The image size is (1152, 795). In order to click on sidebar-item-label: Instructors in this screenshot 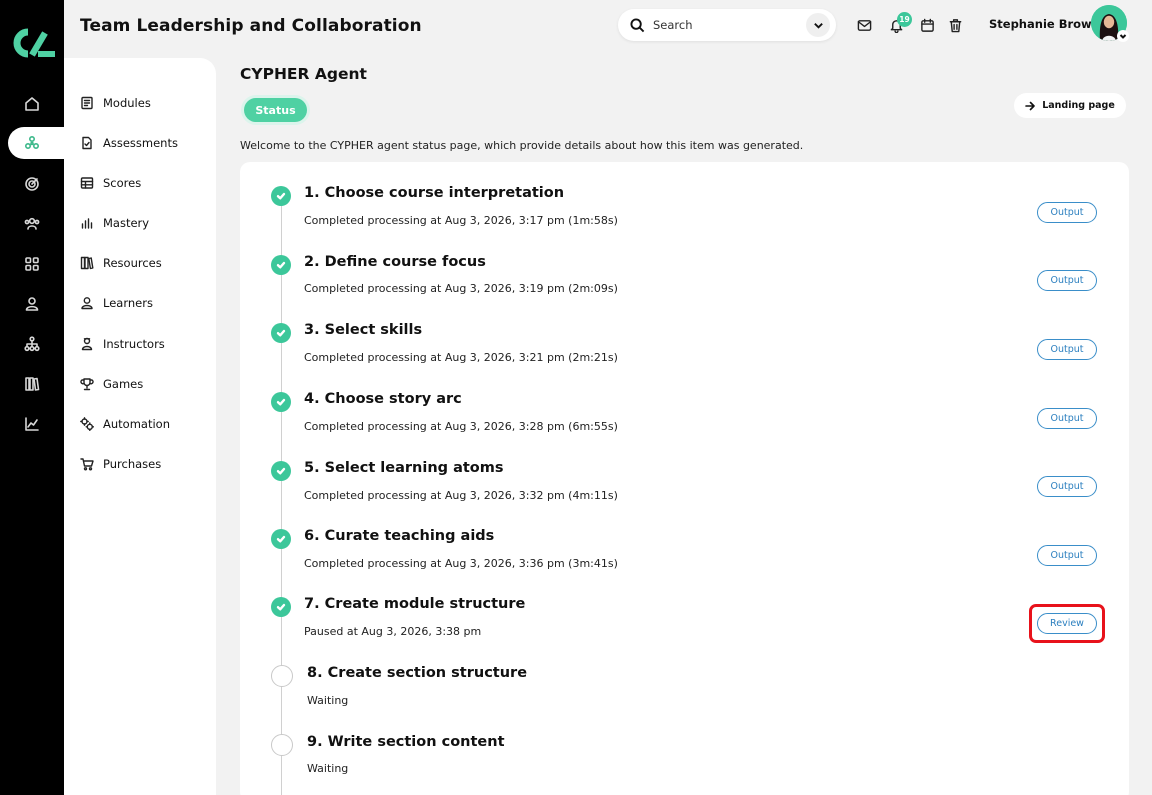, I will do `click(134, 344)`.